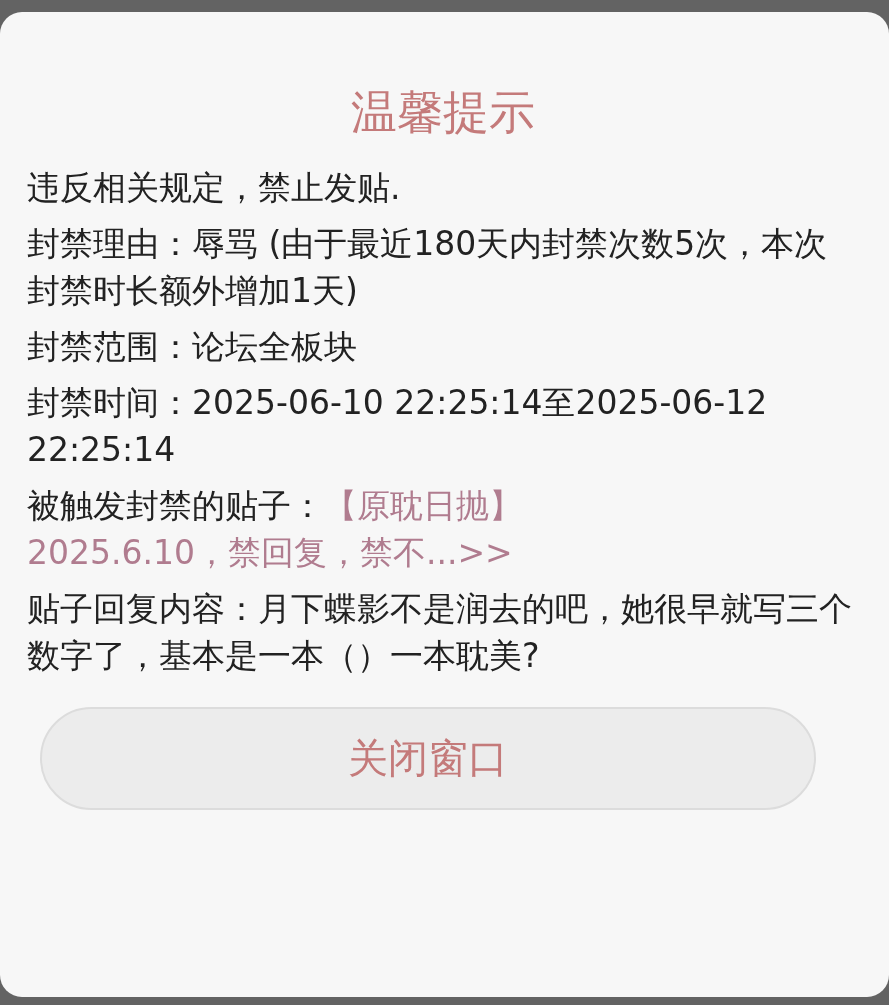 The width and height of the screenshot is (889, 1005). Describe the element at coordinates (175, 505) in the screenshot. I see `message-label: 被触发封禁的贴子：` at that location.